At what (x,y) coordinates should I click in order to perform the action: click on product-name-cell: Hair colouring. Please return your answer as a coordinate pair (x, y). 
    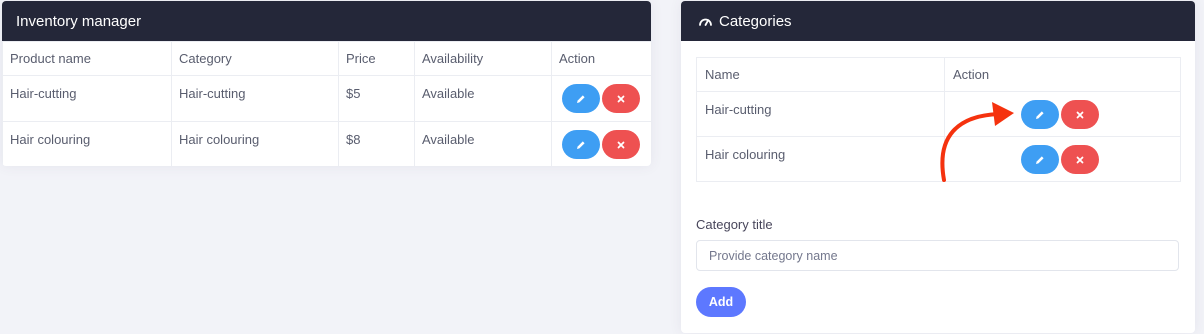
    Looking at the image, I should click on (87, 143).